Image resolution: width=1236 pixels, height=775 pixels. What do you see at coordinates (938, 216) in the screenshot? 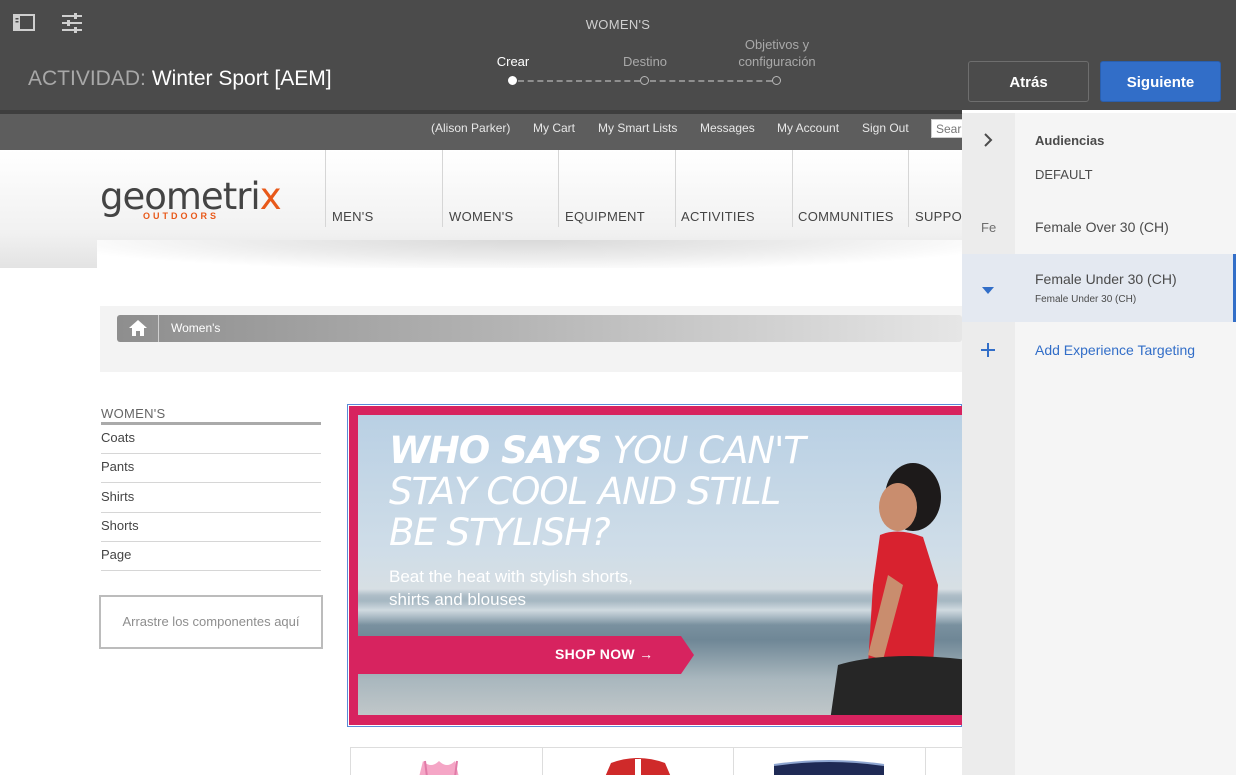
I see `nav-support: SUPPO` at bounding box center [938, 216].